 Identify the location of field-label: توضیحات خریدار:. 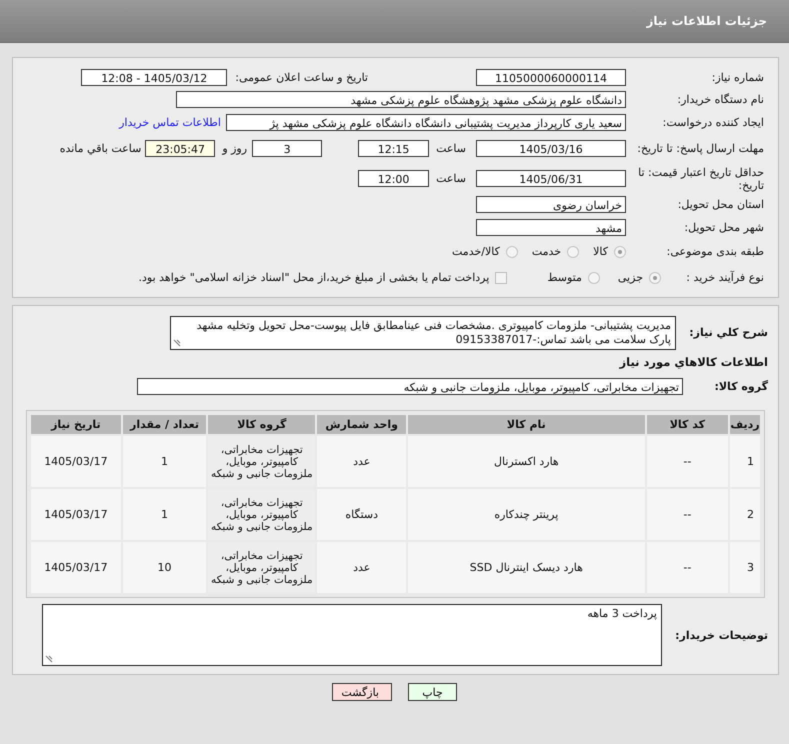
(721, 635).